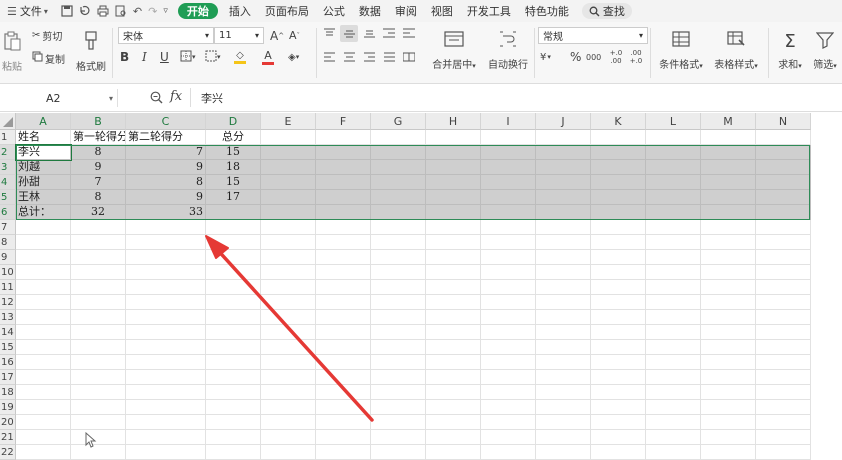 The width and height of the screenshot is (842, 460). I want to click on decrease-font-button: Aˇ, so click(294, 35).